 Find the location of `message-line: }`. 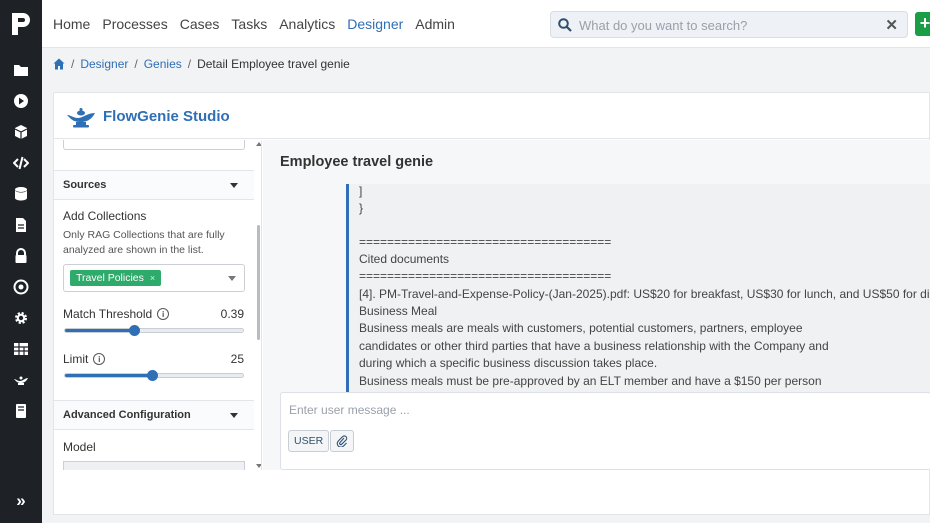

message-line: } is located at coordinates (361, 208).